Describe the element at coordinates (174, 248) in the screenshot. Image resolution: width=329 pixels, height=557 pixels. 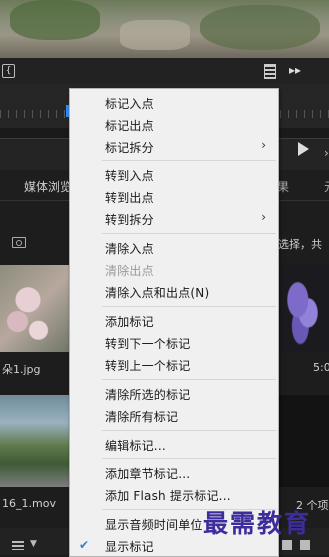
I see `menu-item-clear-in: 清除入点` at that location.